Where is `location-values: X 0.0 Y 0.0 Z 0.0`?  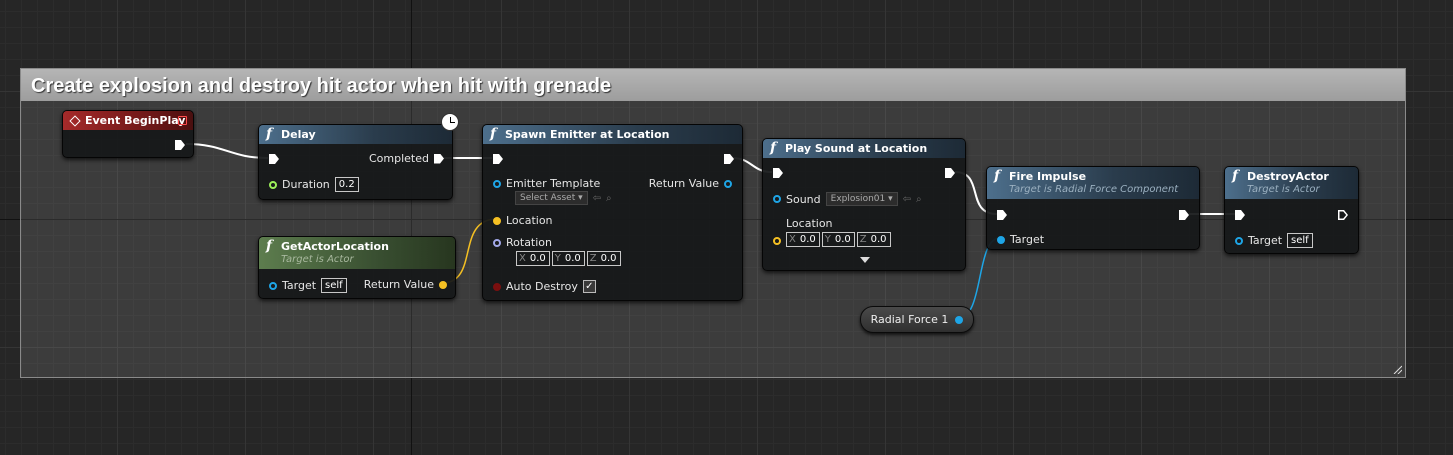 location-values: X 0.0 Y 0.0 Z 0.0 is located at coordinates (838, 239).